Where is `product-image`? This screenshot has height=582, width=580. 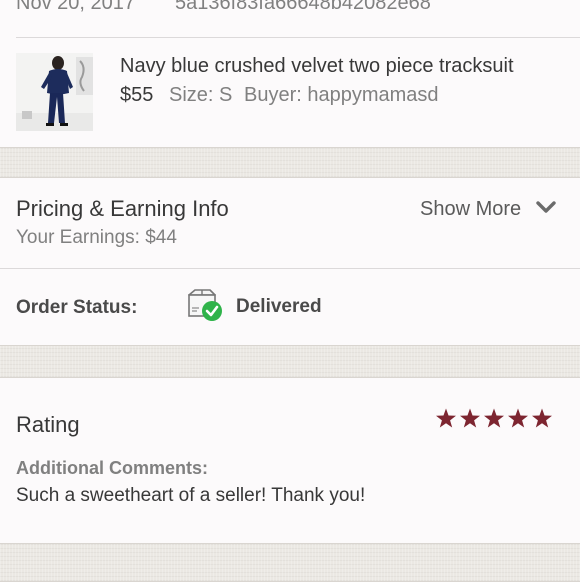
product-image is located at coordinates (54, 92).